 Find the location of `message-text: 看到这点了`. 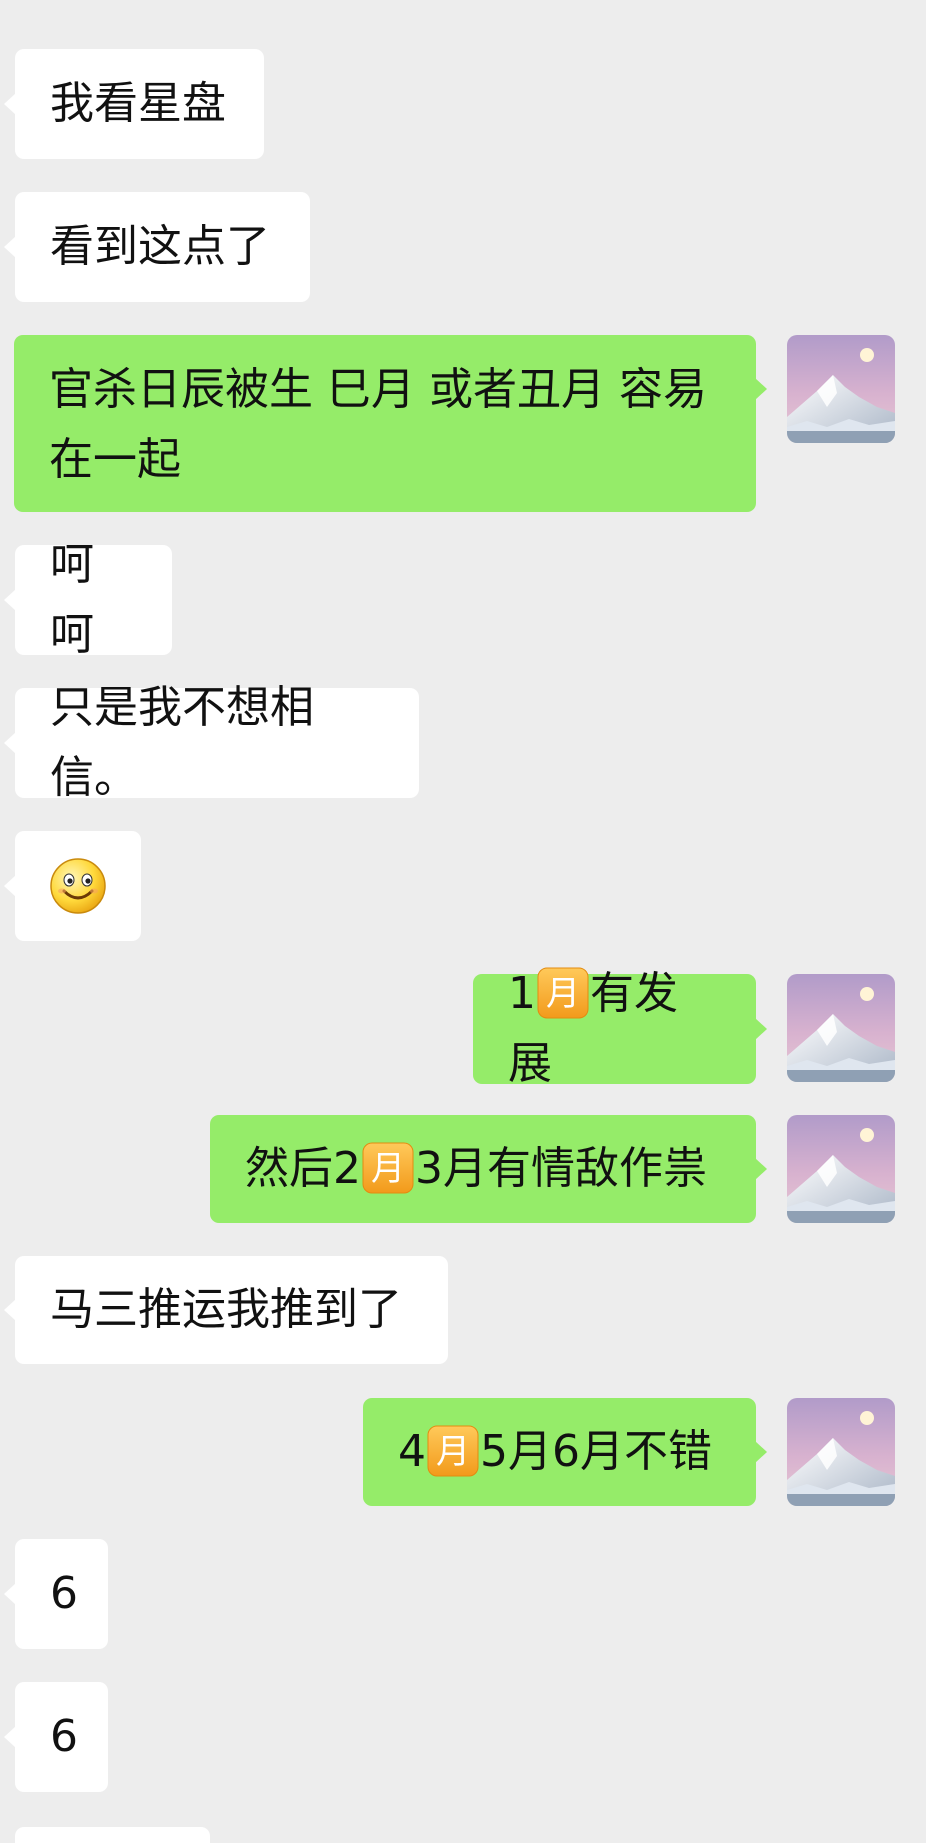

message-text: 看到这点了 is located at coordinates (160, 246).